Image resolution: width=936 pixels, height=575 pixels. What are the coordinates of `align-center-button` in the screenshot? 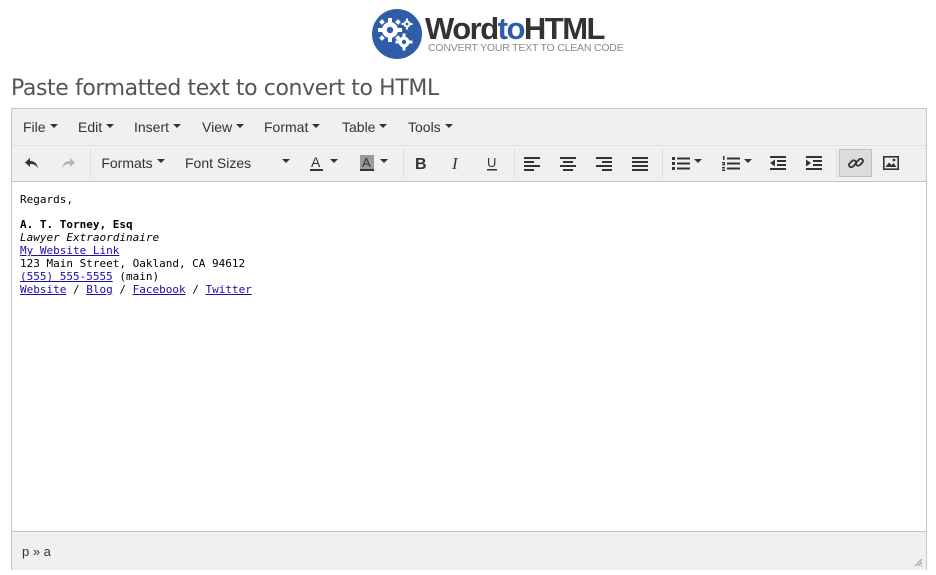 It's located at (568, 163).